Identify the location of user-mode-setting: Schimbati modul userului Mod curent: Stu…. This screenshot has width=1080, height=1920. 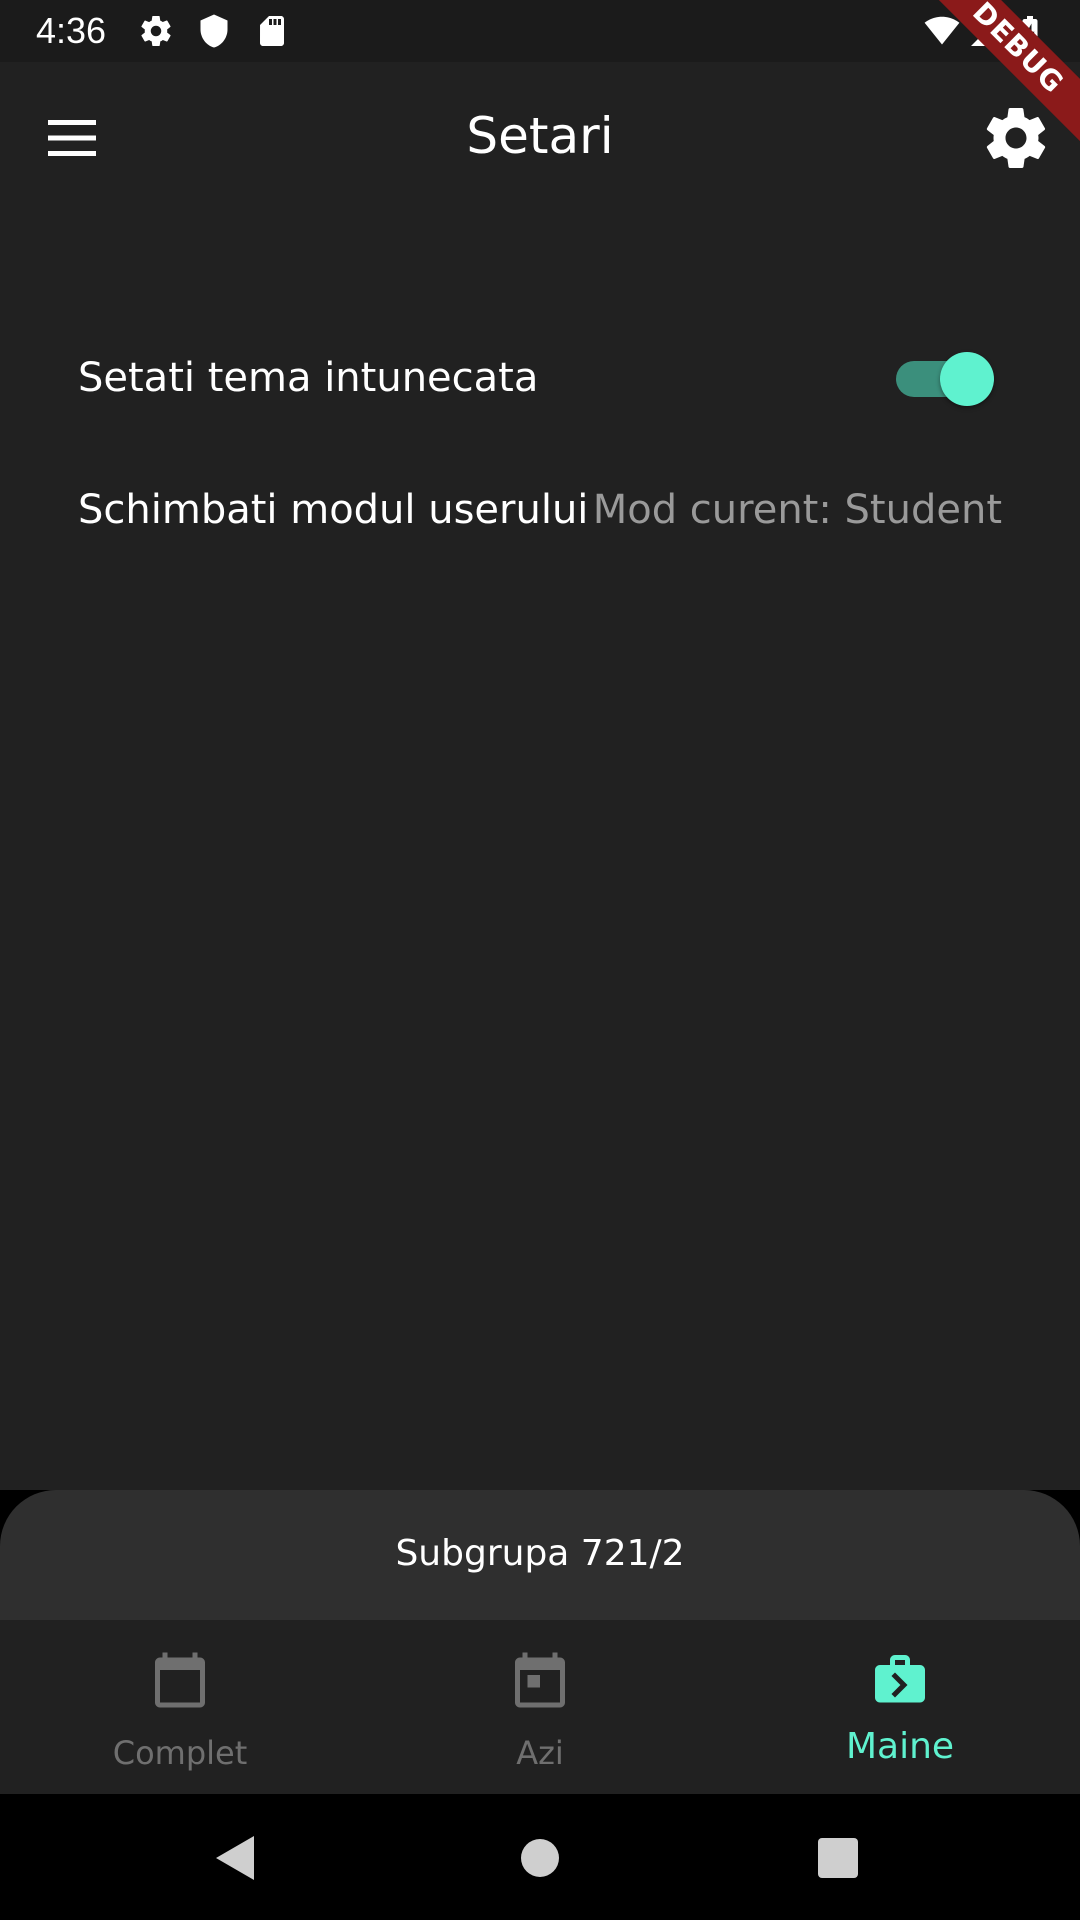
(540, 510).